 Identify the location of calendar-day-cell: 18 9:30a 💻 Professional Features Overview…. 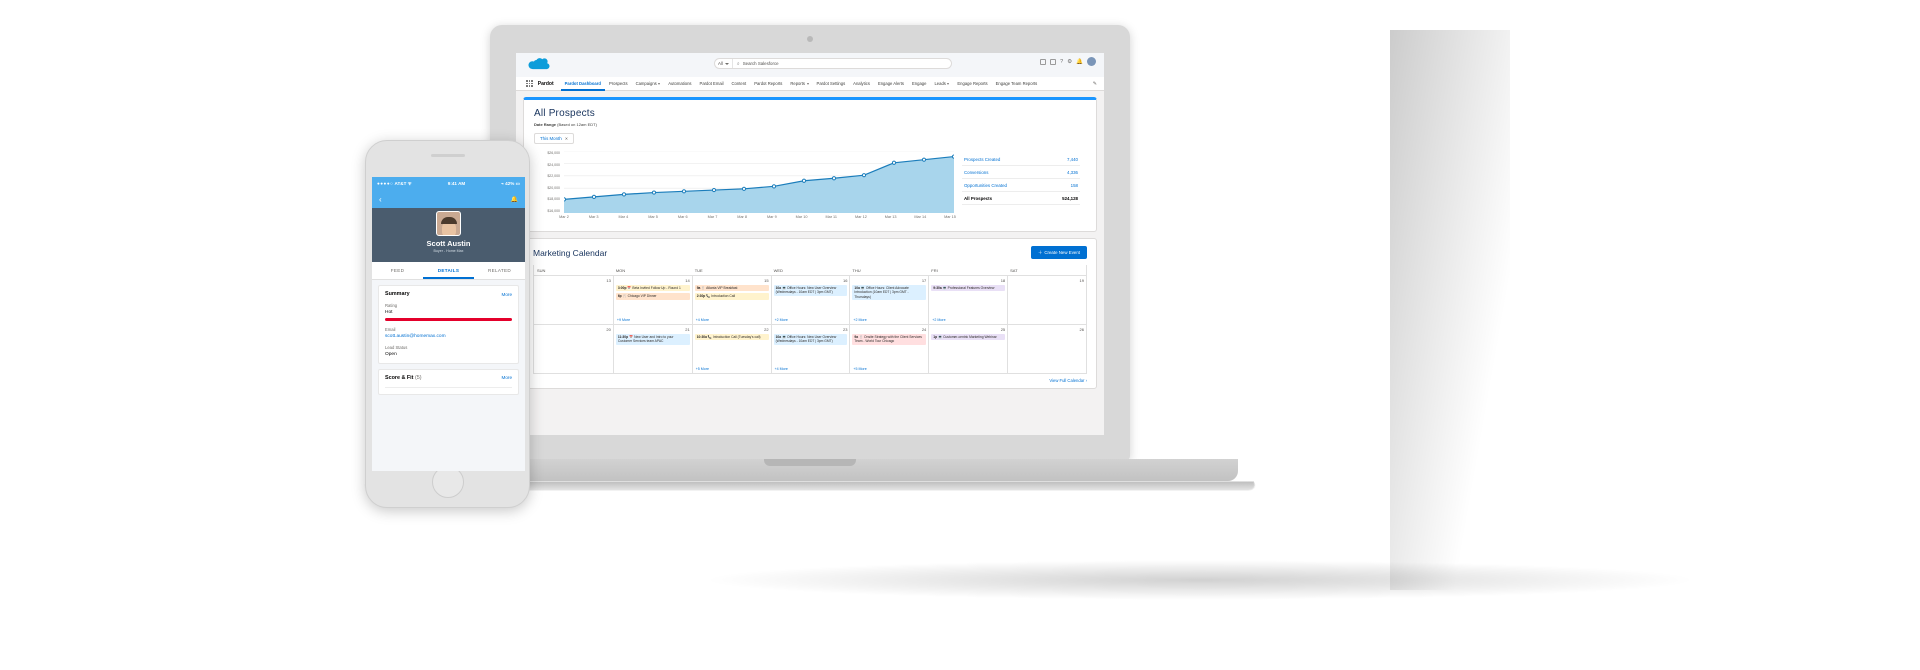
(967, 300).